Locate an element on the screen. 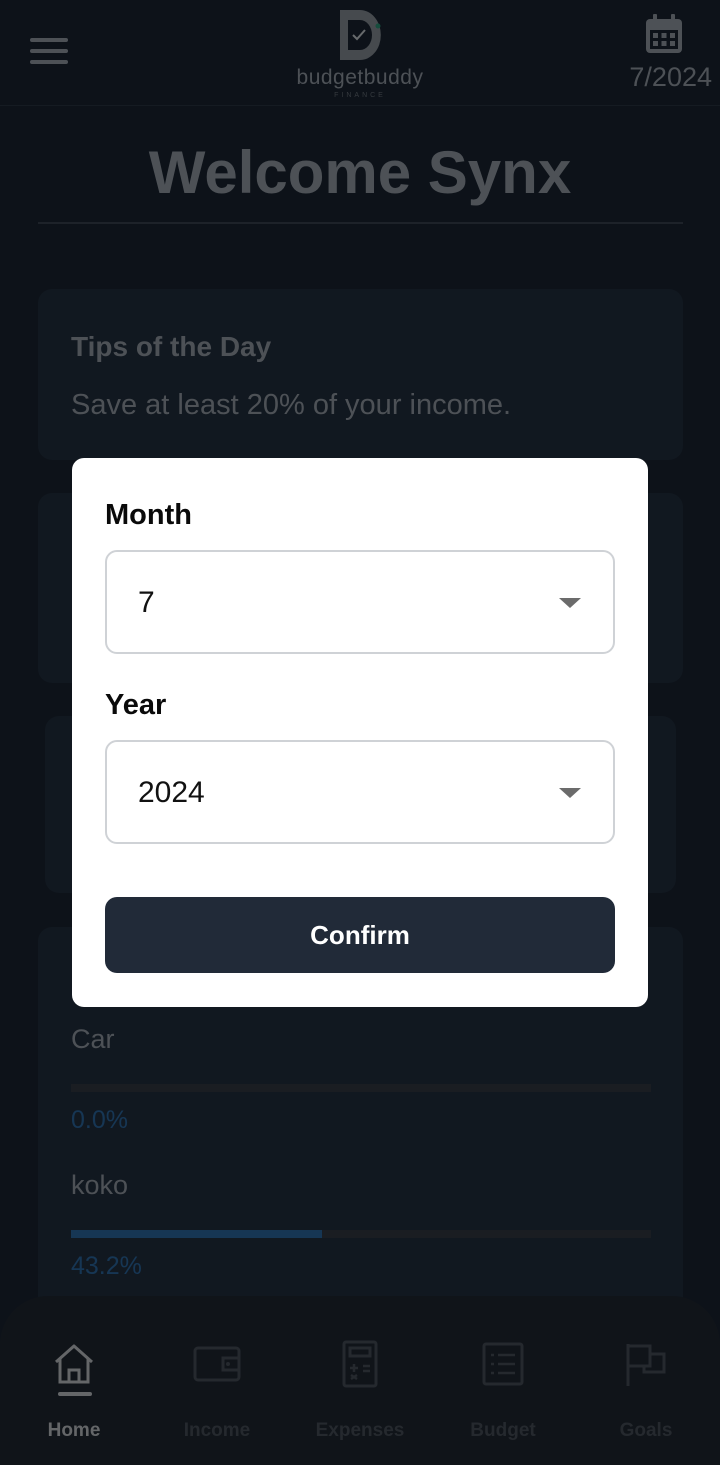 Image resolution: width=720 pixels, height=1465 pixels. year-label: Year is located at coordinates (136, 705).